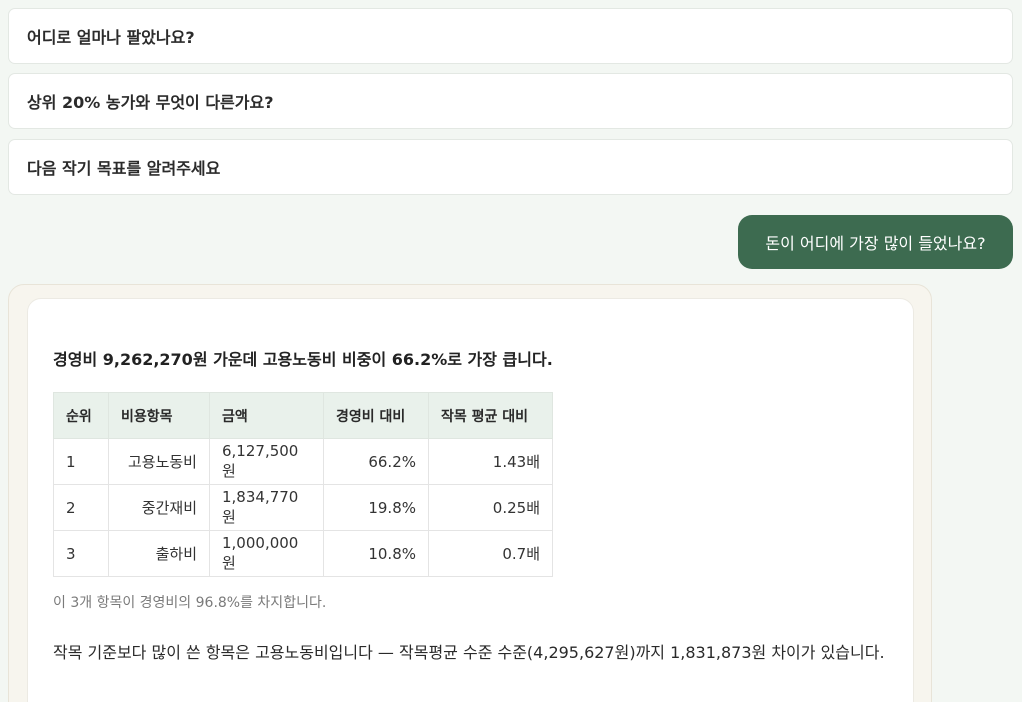 The width and height of the screenshot is (1022, 702). What do you see at coordinates (266, 415) in the screenshot?
I see `column-header-amount: 금액` at bounding box center [266, 415].